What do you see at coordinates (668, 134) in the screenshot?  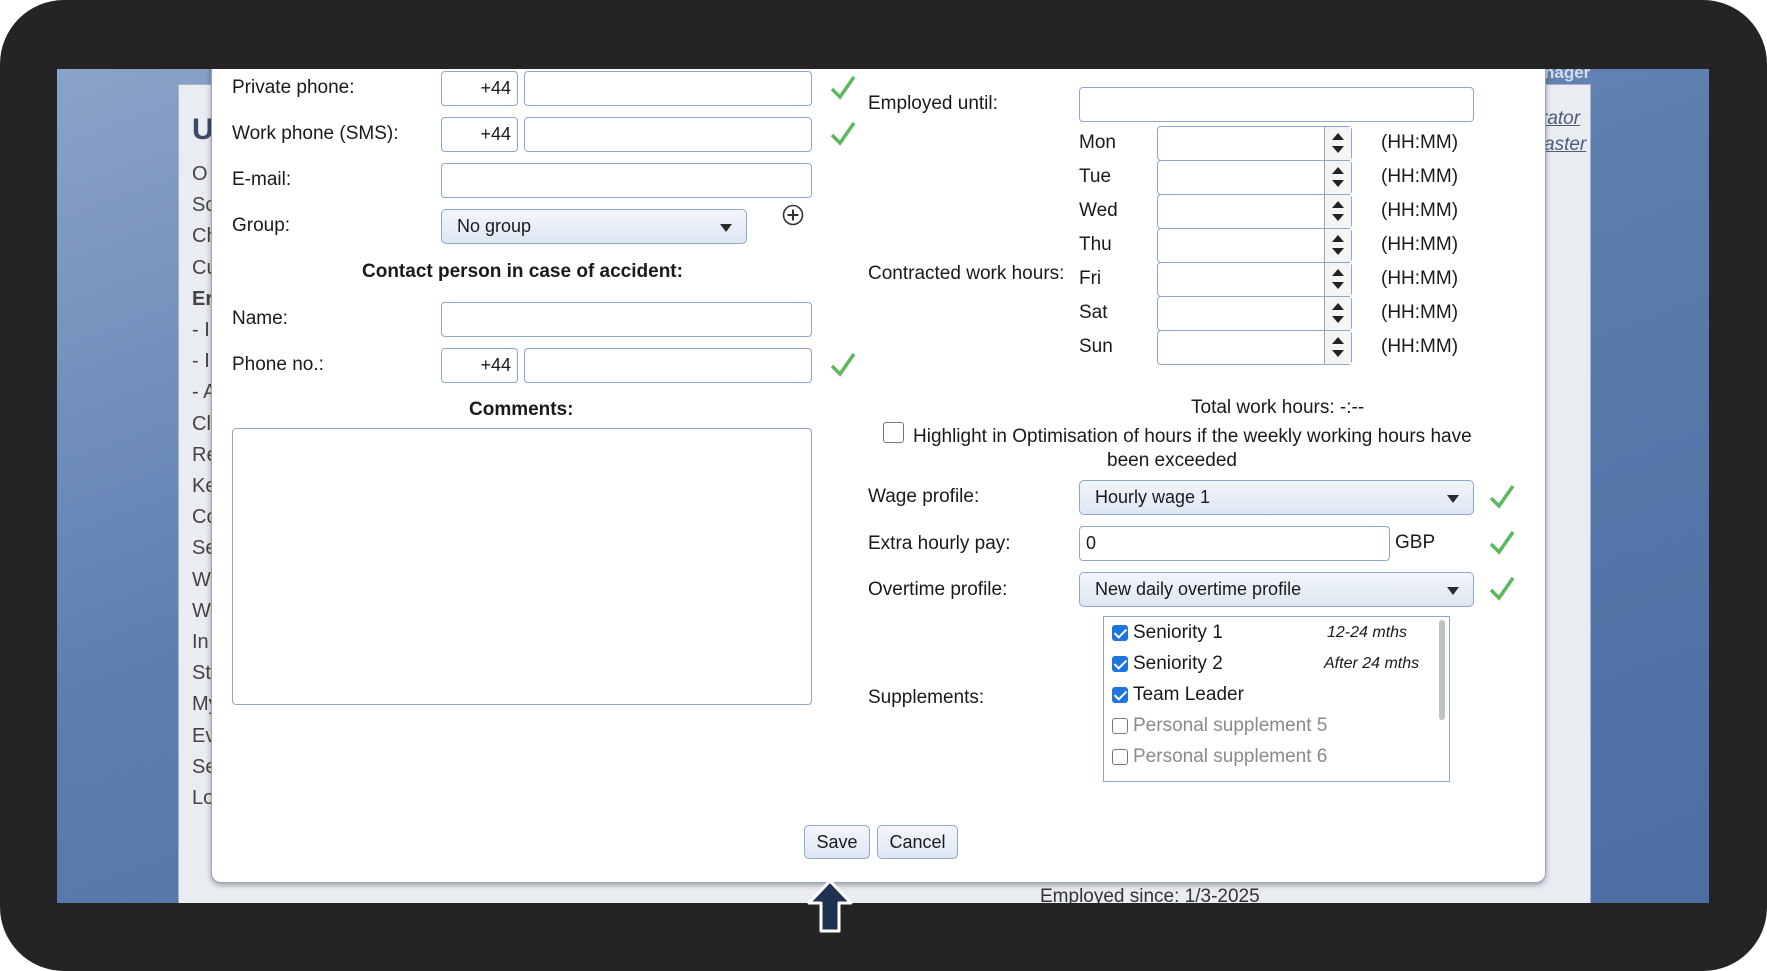 I see `work-phone-input` at bounding box center [668, 134].